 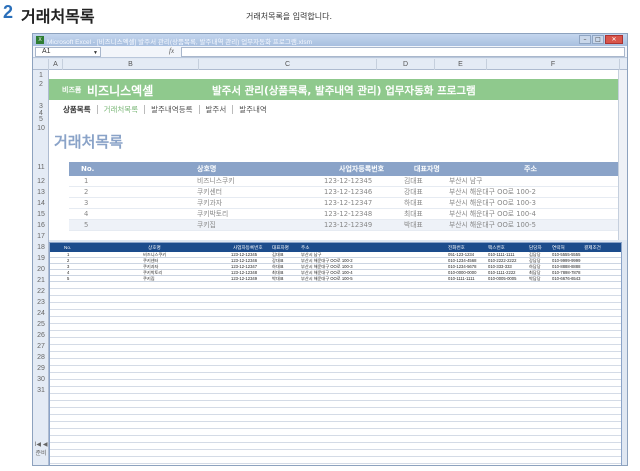 I want to click on minimize-button: –, so click(x=585, y=39).